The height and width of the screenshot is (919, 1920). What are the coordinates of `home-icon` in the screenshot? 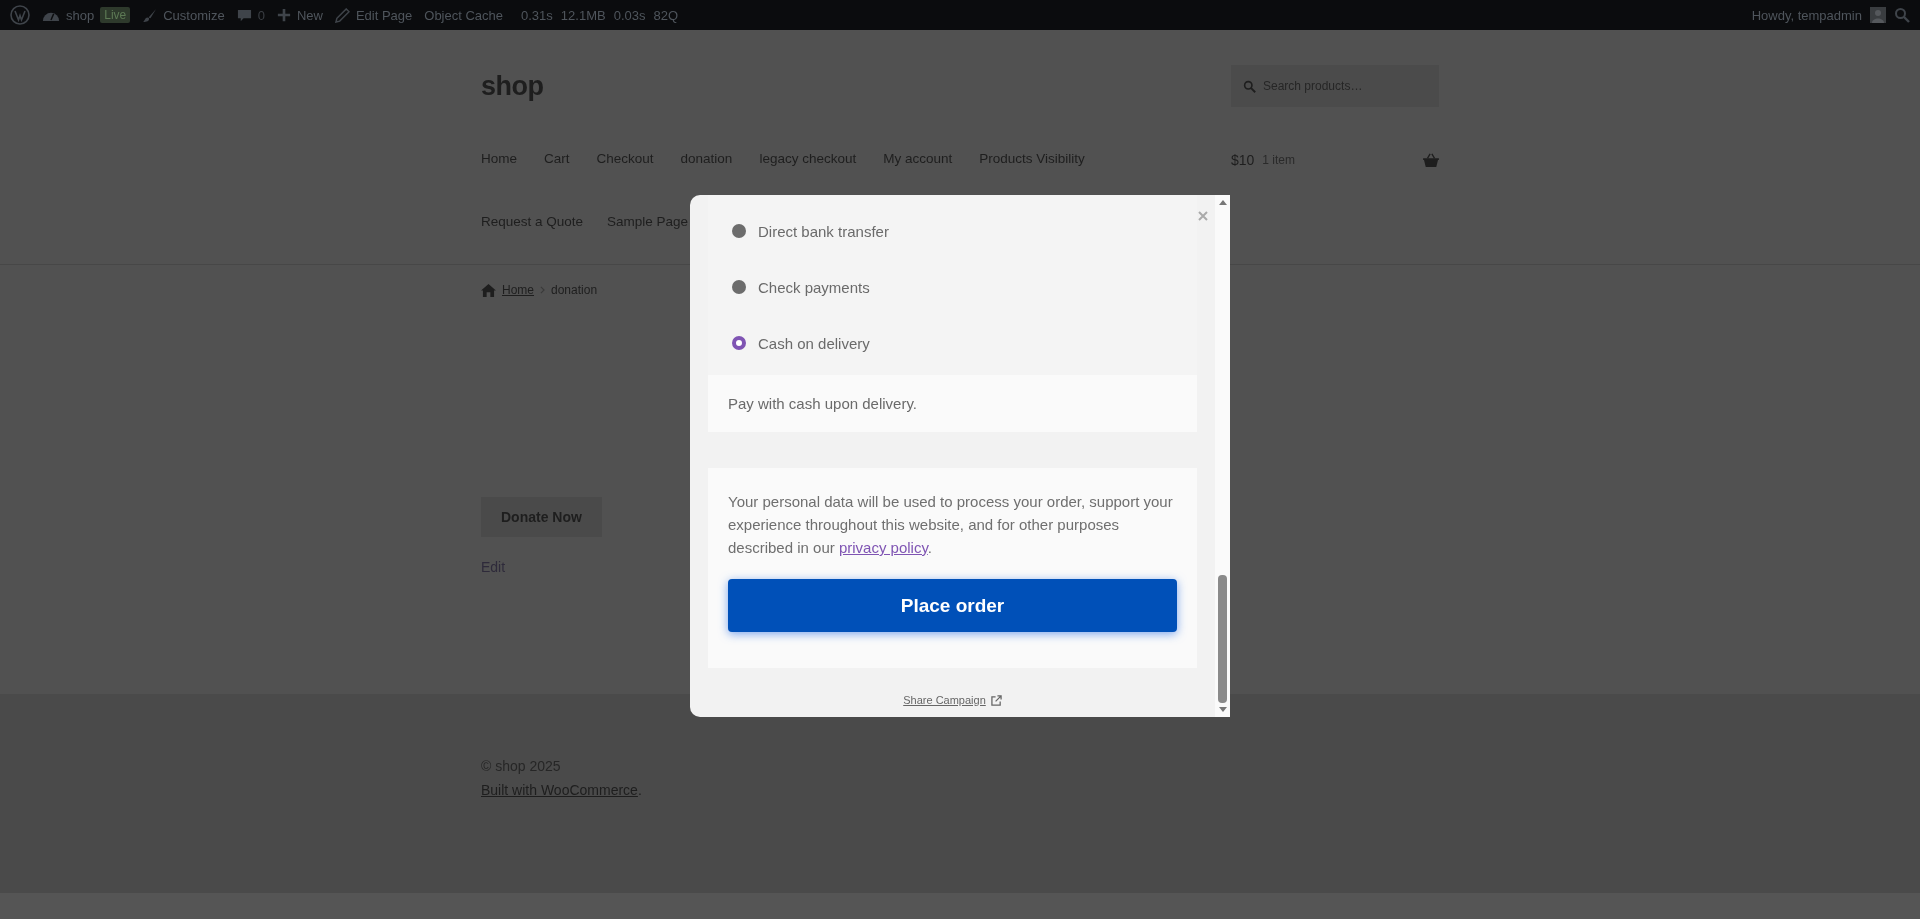 It's located at (488, 290).